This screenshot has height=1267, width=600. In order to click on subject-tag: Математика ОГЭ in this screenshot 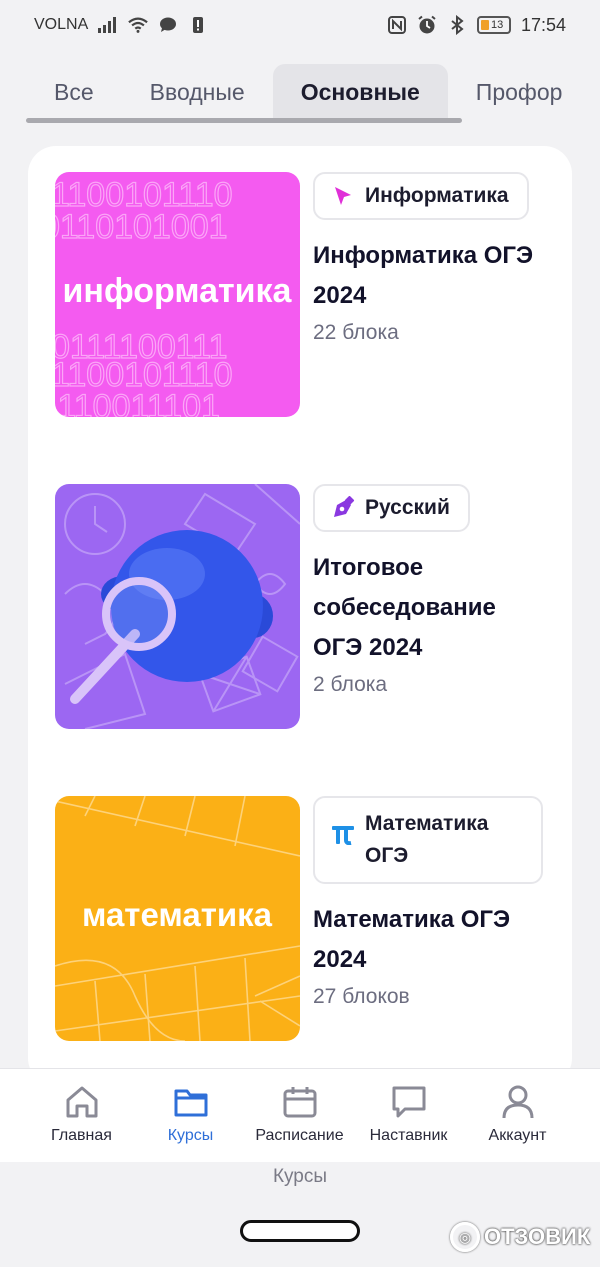, I will do `click(428, 840)`.